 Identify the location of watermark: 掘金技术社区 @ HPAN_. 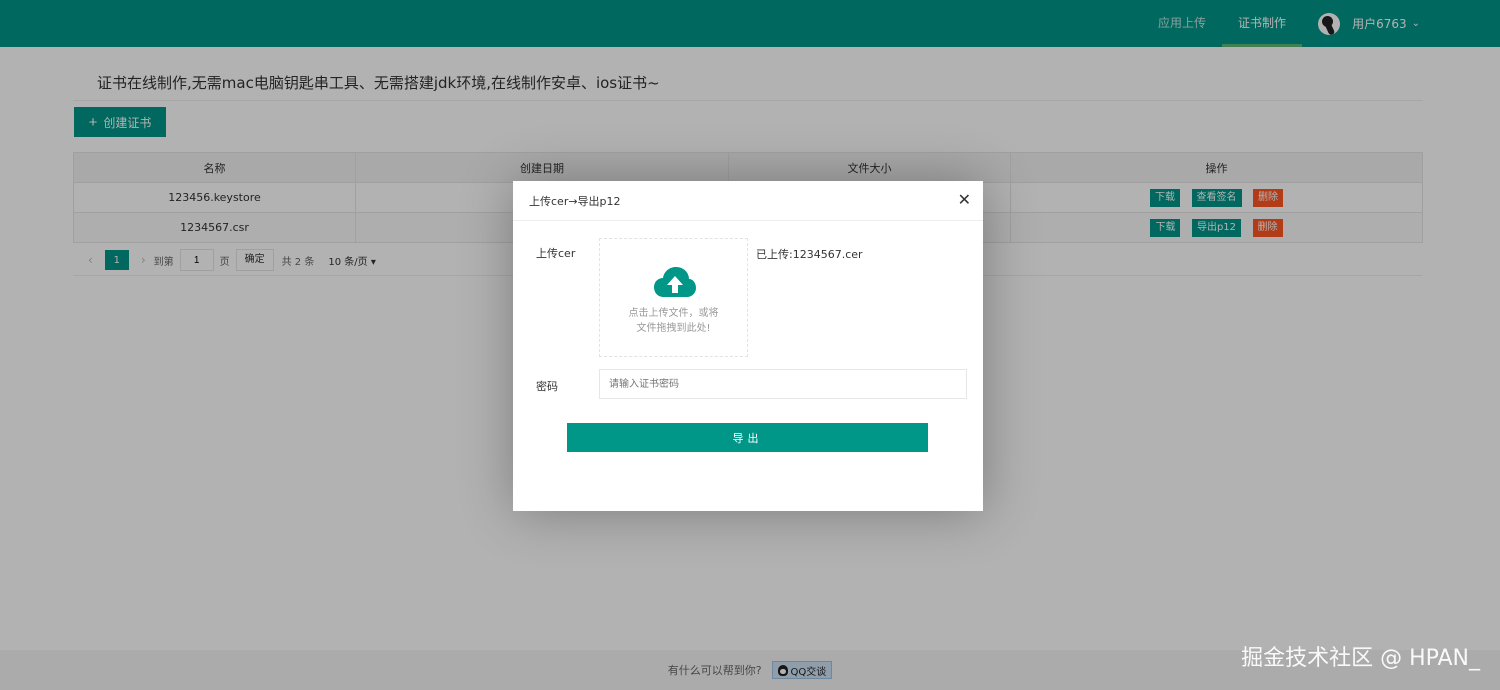
(1360, 658).